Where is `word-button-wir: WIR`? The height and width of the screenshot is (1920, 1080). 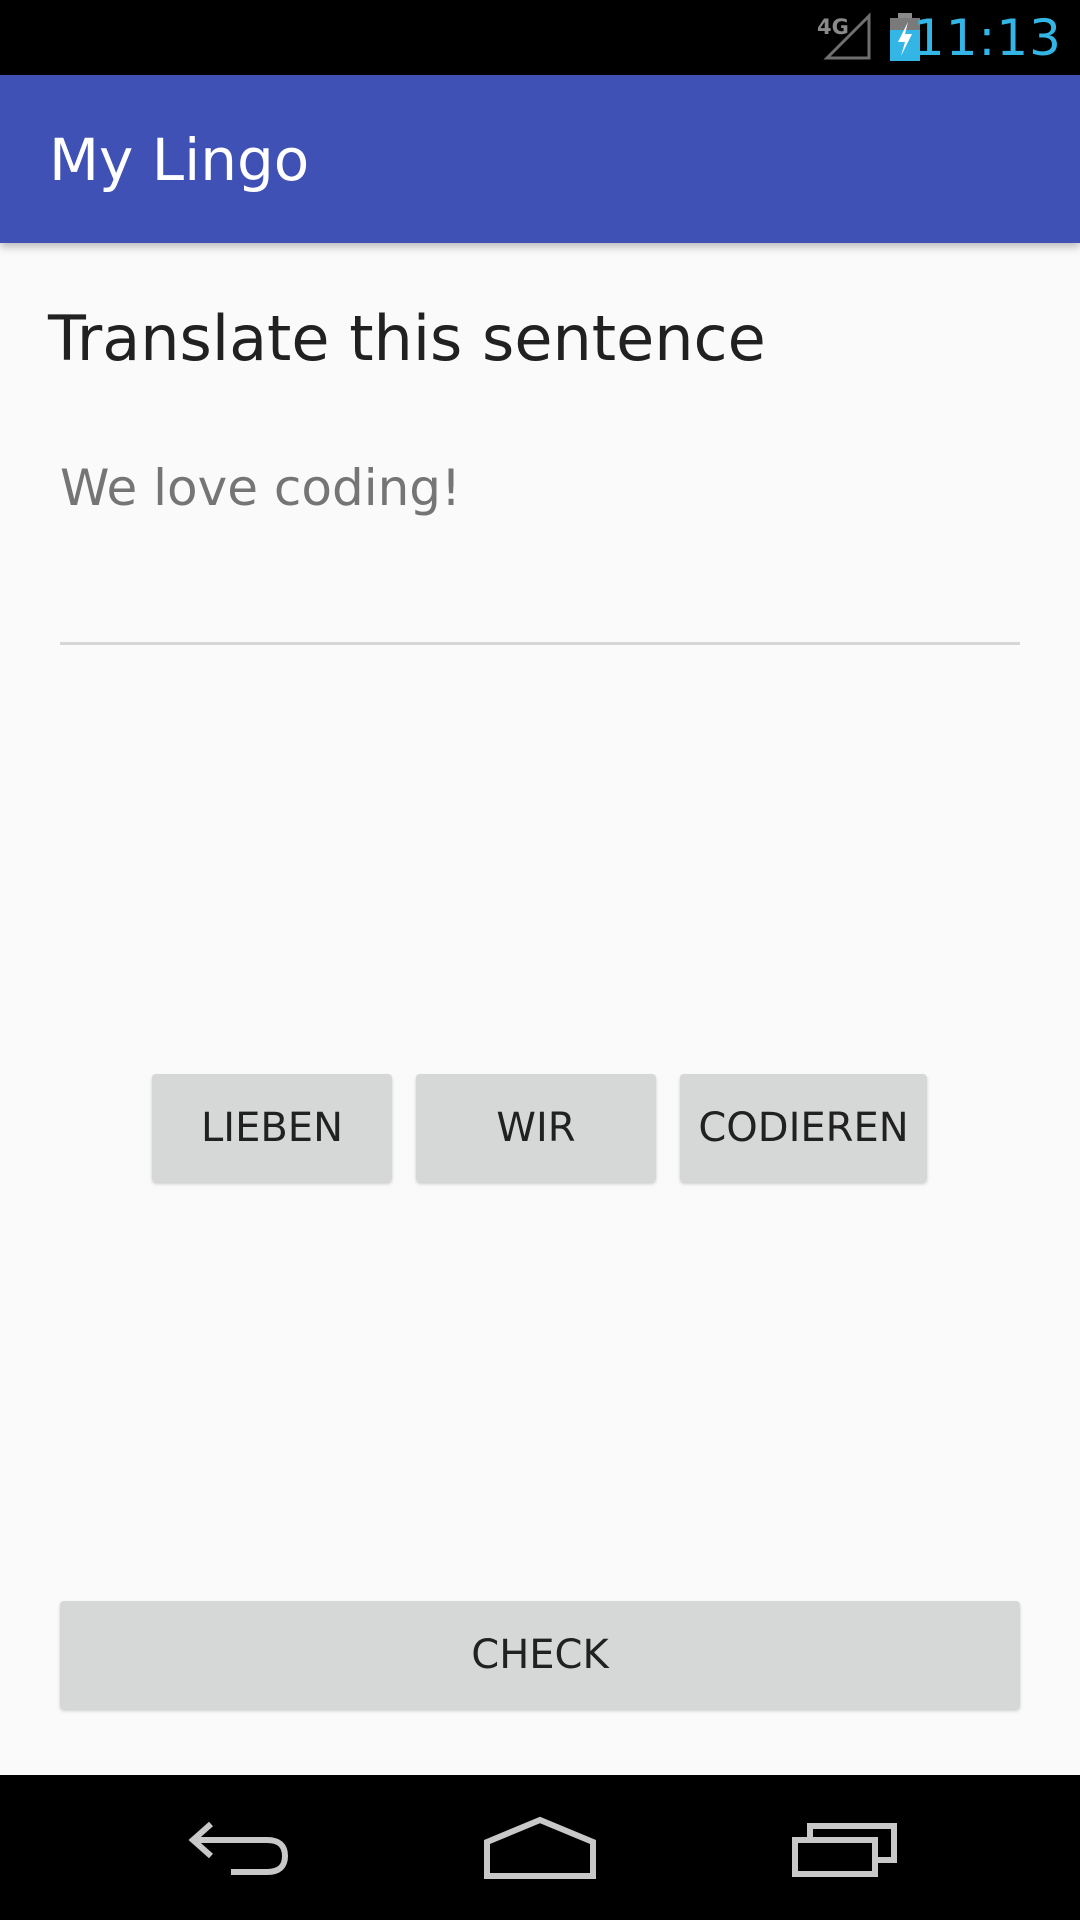 word-button-wir: WIR is located at coordinates (536, 1128).